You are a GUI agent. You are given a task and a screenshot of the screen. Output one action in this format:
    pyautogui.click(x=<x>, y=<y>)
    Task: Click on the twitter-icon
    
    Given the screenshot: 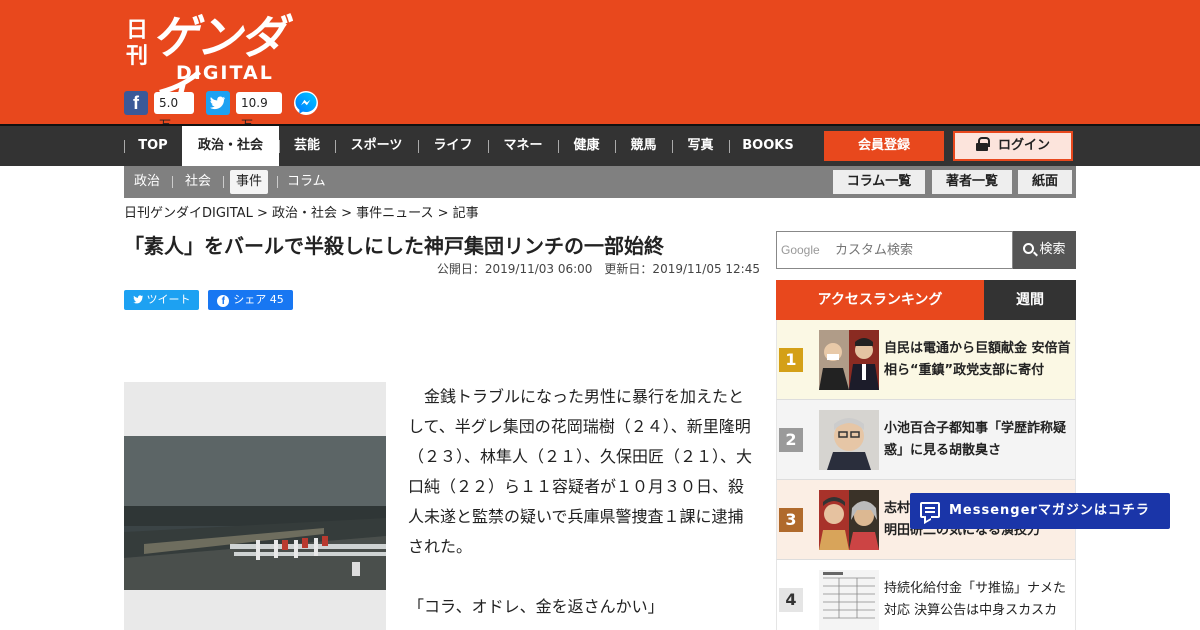 What is the action you would take?
    pyautogui.click(x=218, y=103)
    